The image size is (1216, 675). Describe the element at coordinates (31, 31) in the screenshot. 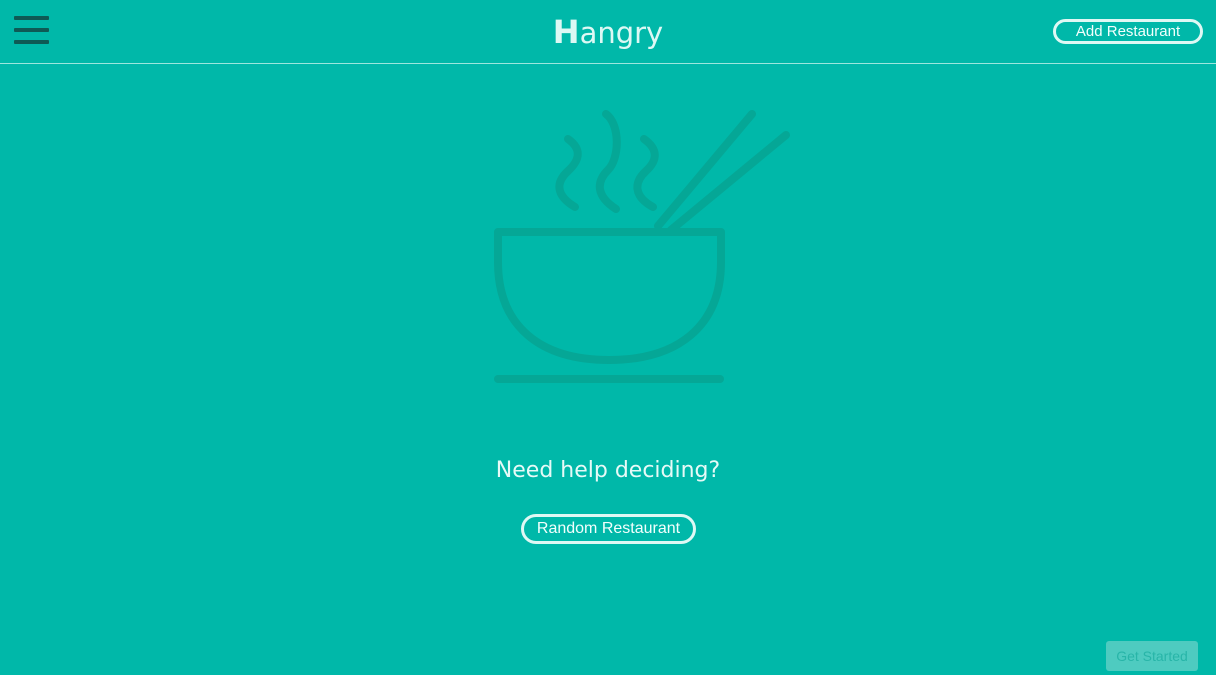

I see `hamburger-menu-icon` at that location.